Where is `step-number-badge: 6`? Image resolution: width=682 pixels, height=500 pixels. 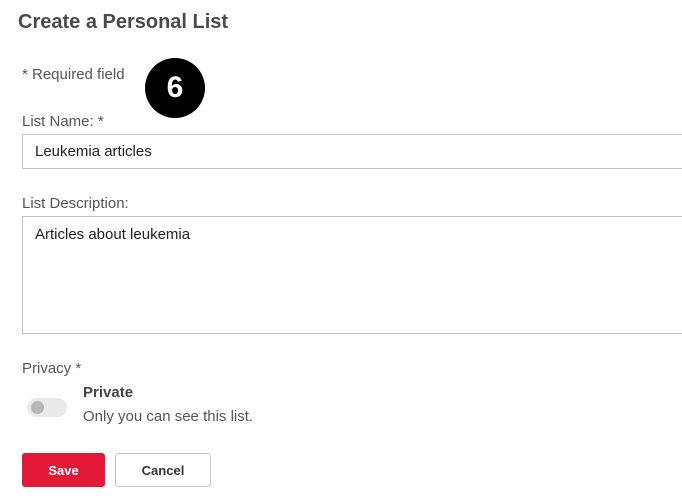
step-number-badge: 6 is located at coordinates (175, 88).